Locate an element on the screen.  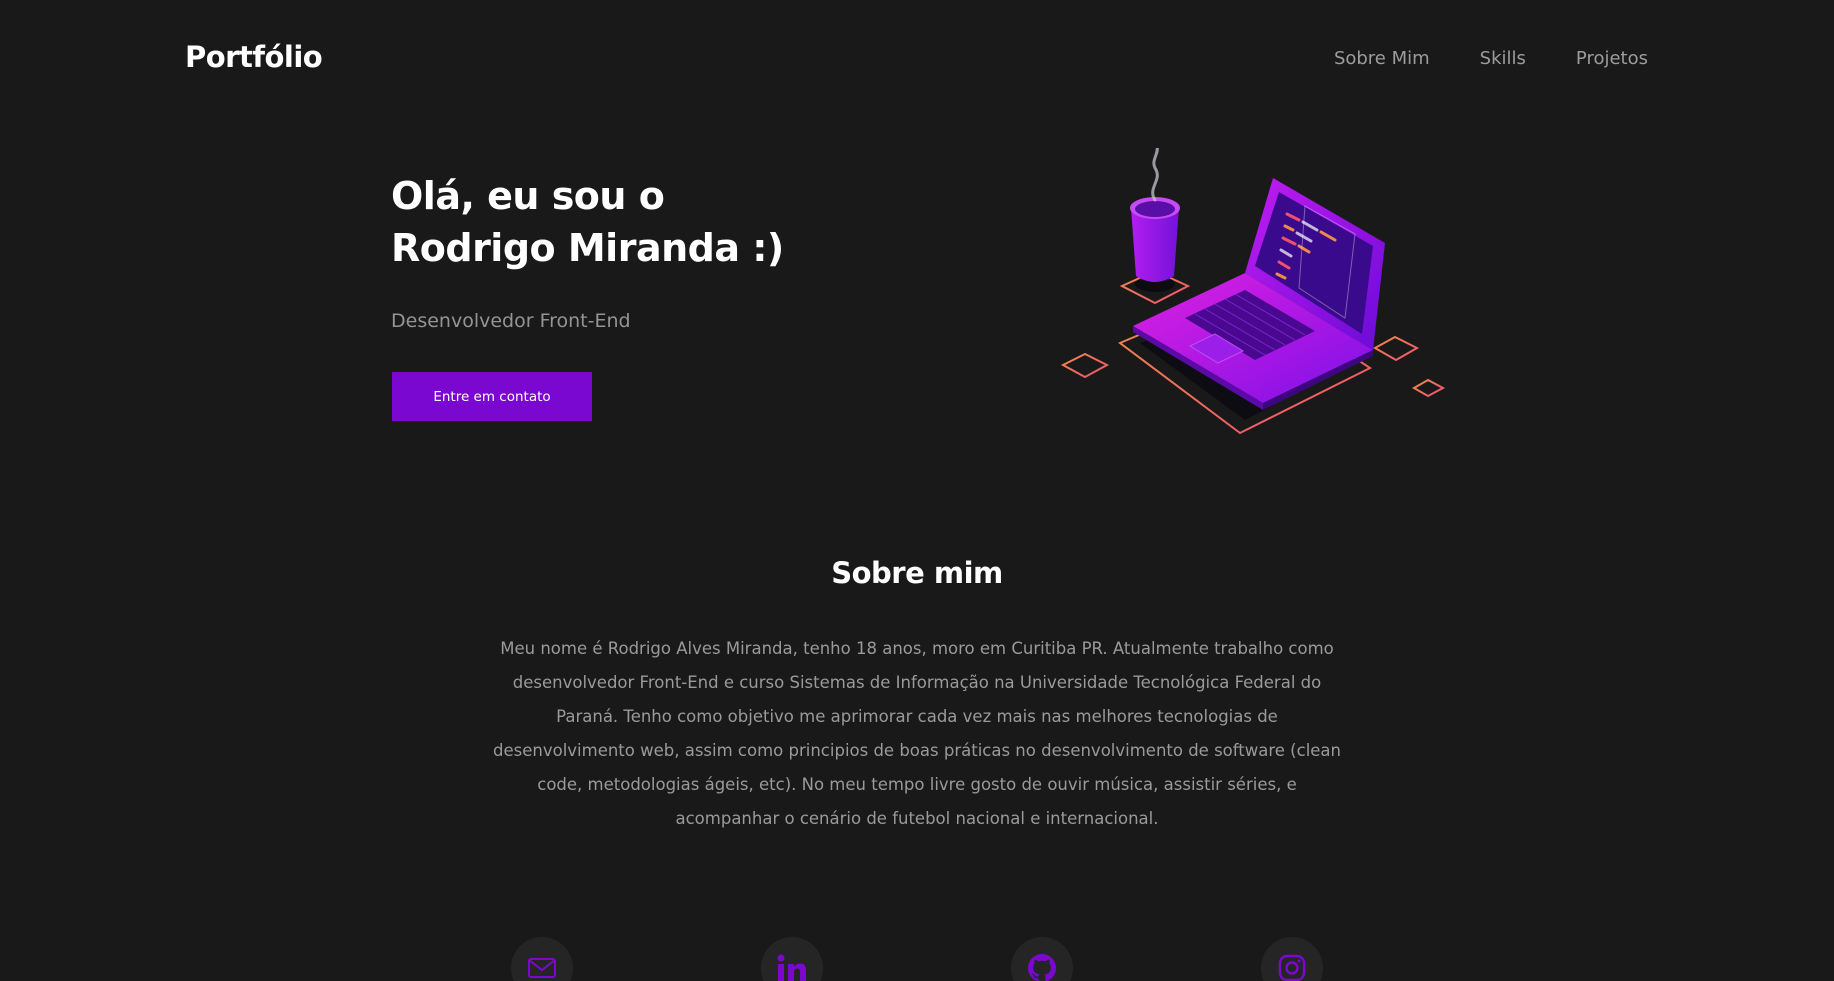
contact-button: Entre em contato is located at coordinates (492, 396).